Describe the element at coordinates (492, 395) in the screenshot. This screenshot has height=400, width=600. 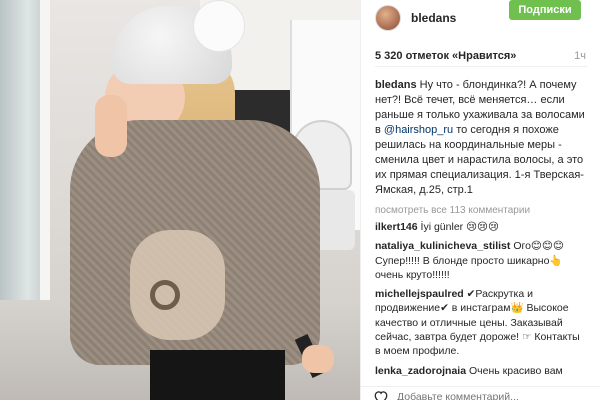
I see `add-comment-input` at that location.